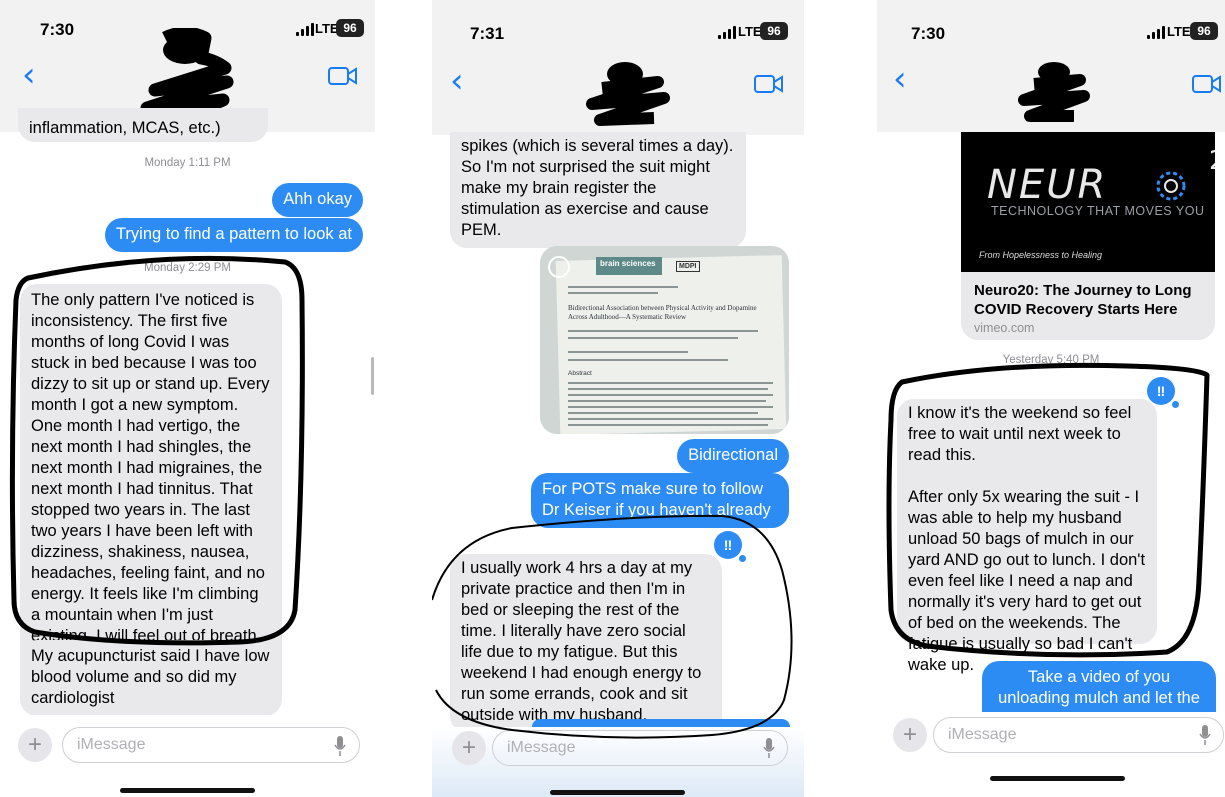 The width and height of the screenshot is (1225, 797). What do you see at coordinates (1171, 186) in the screenshot?
I see `brain-logo-icon` at bounding box center [1171, 186].